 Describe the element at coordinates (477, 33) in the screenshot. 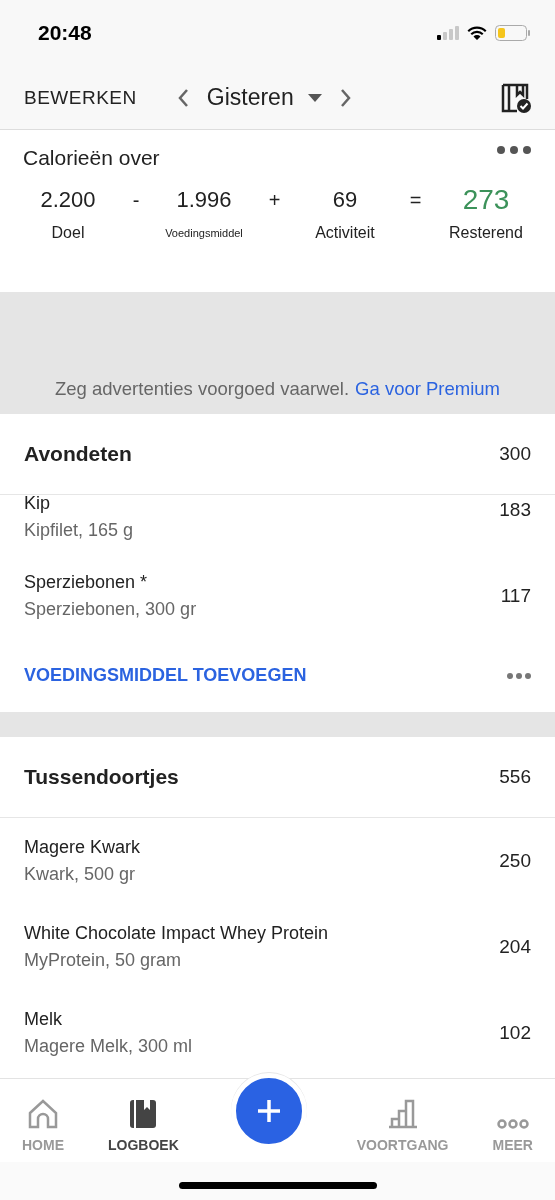

I see `wifi-icon` at that location.